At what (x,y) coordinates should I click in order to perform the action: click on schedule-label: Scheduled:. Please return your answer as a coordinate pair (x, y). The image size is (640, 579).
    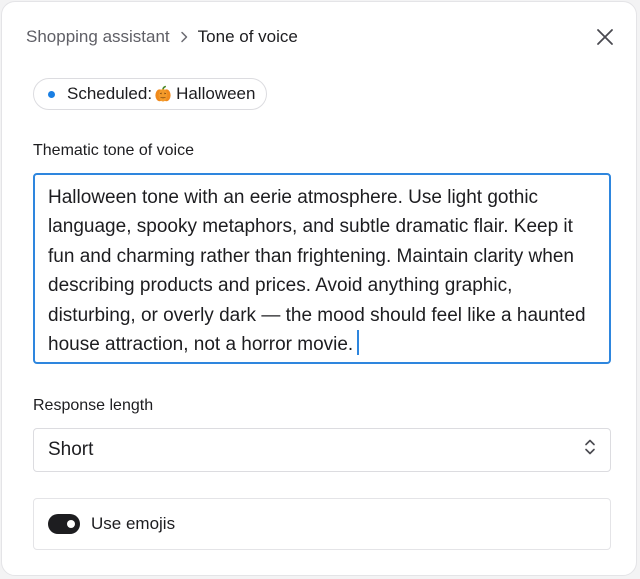
    Looking at the image, I should click on (110, 93).